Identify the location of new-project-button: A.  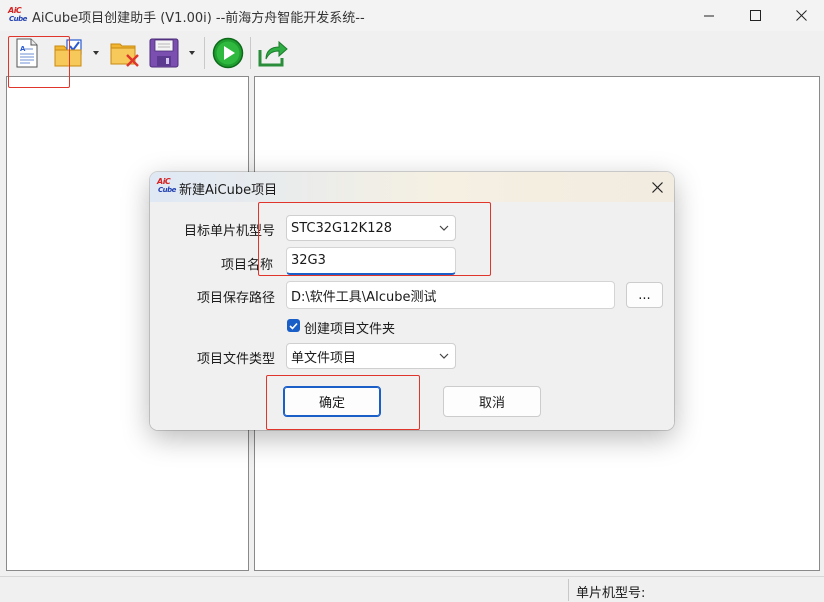
(27, 53).